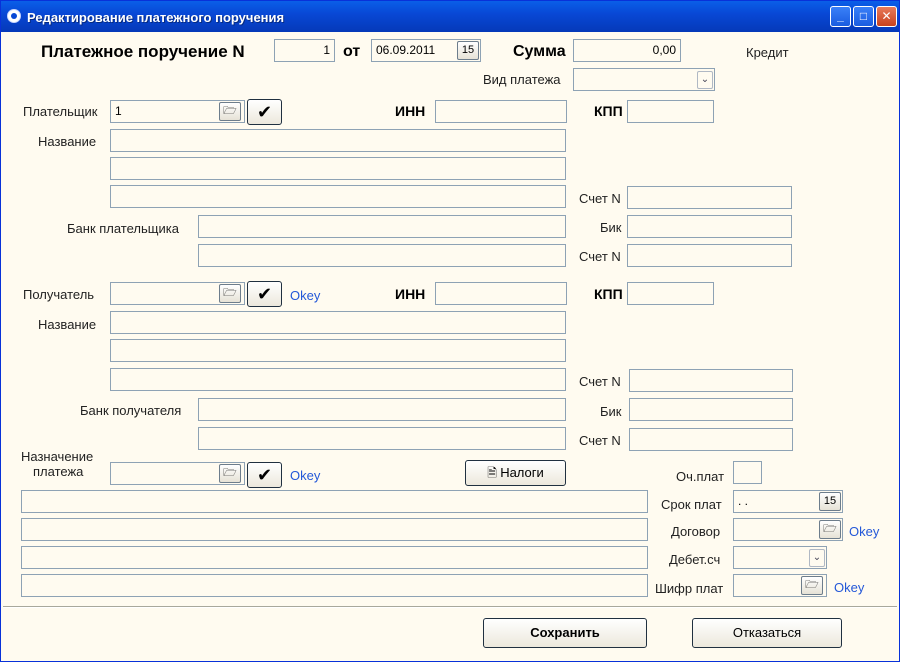 The width and height of the screenshot is (900, 662). What do you see at coordinates (886, 16) in the screenshot?
I see `close-button: ✕` at bounding box center [886, 16].